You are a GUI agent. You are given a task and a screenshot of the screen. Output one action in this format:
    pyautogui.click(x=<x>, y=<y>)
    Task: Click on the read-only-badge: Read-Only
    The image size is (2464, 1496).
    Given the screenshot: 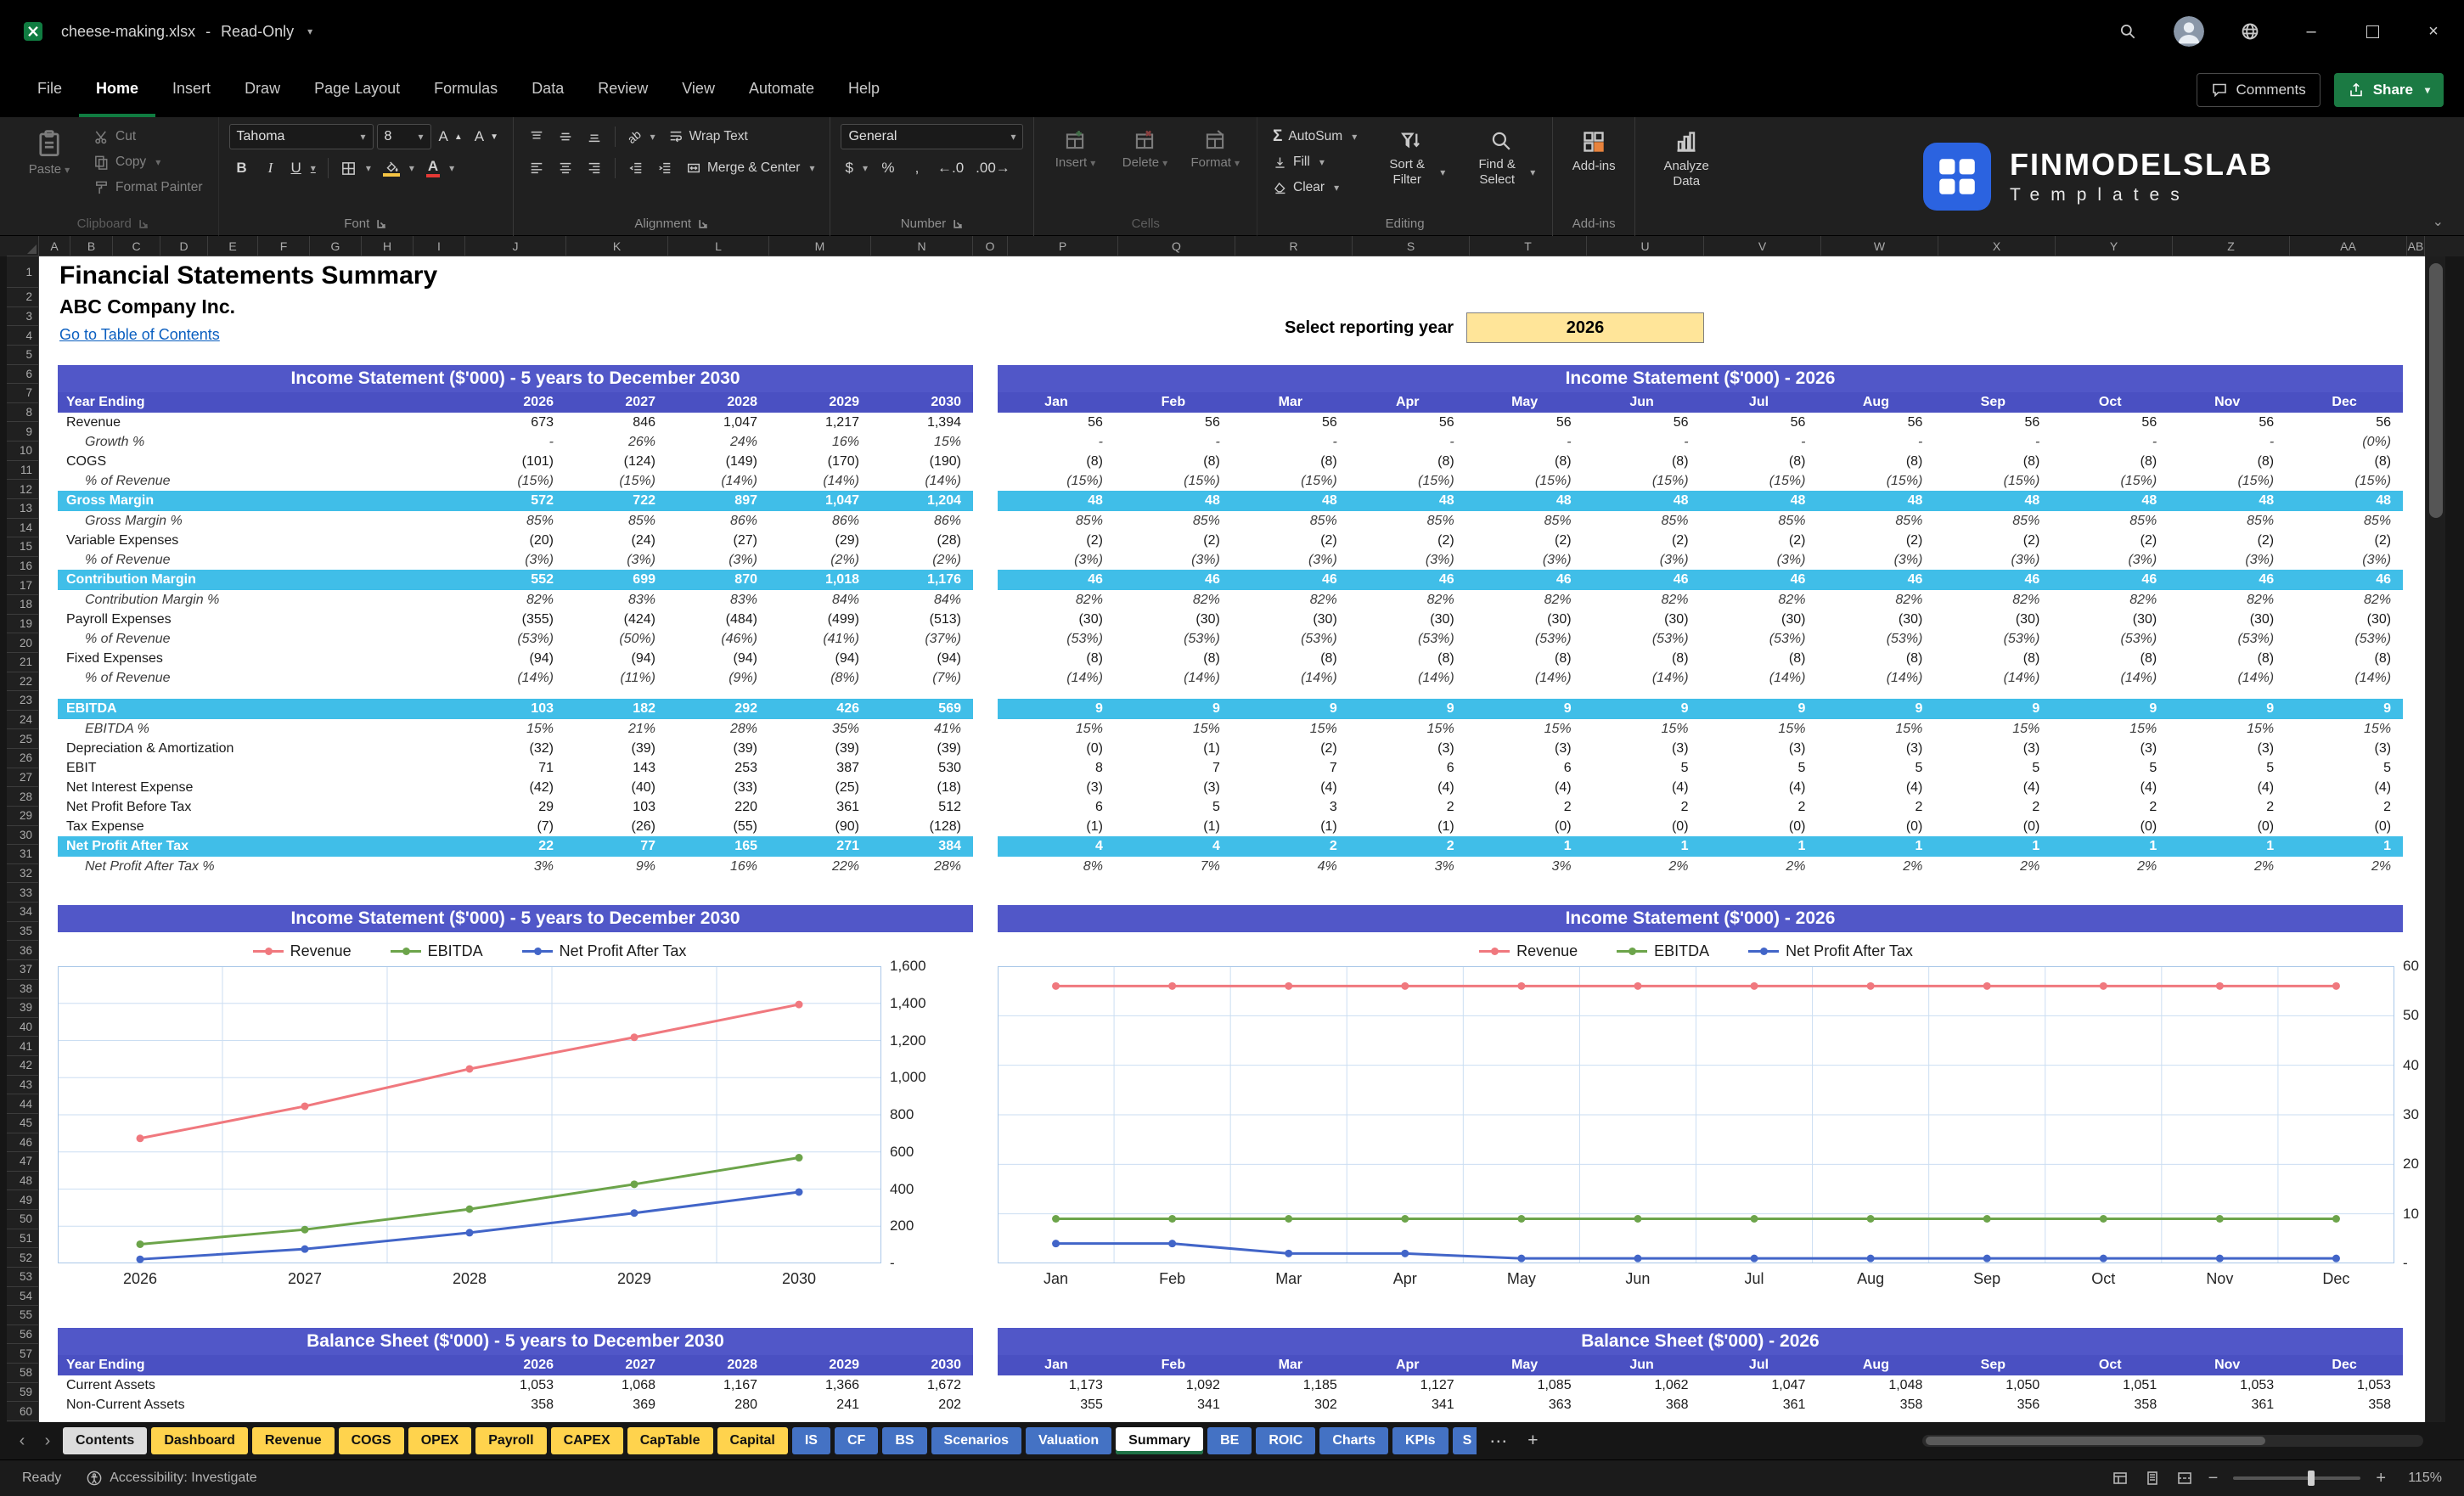 What is the action you would take?
    pyautogui.click(x=257, y=32)
    